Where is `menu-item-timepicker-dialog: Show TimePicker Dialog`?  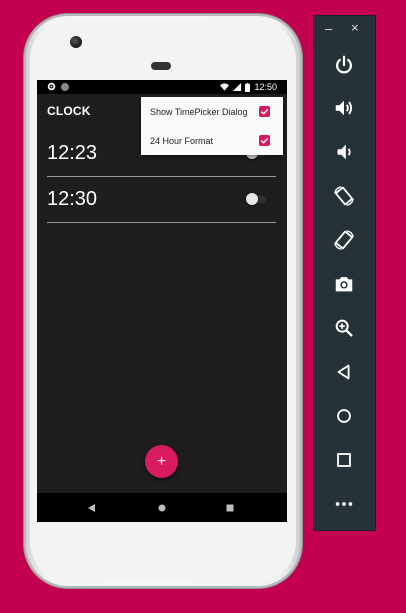 menu-item-timepicker-dialog: Show TimePicker Dialog is located at coordinates (212, 111).